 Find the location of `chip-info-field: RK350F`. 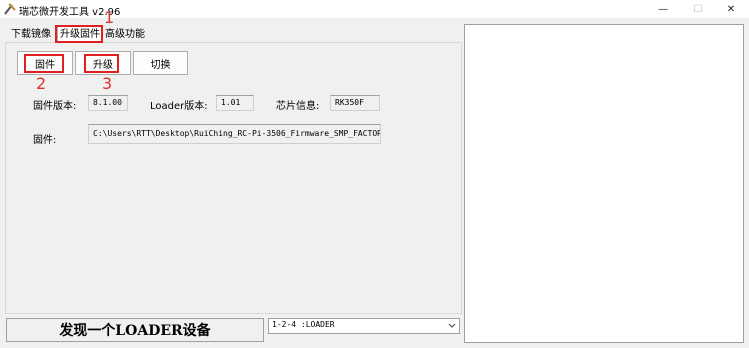

chip-info-field: RK350F is located at coordinates (355, 103).